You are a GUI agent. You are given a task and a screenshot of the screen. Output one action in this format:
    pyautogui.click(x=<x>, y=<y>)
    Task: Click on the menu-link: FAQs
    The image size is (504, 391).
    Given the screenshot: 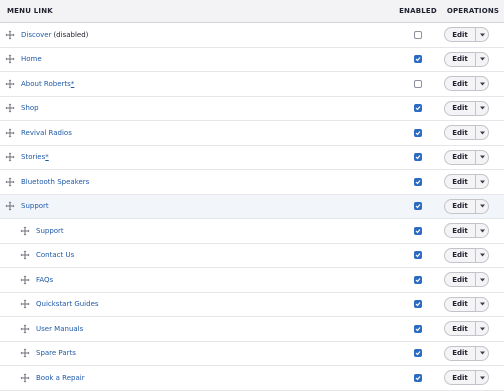 What is the action you would take?
    pyautogui.click(x=44, y=280)
    